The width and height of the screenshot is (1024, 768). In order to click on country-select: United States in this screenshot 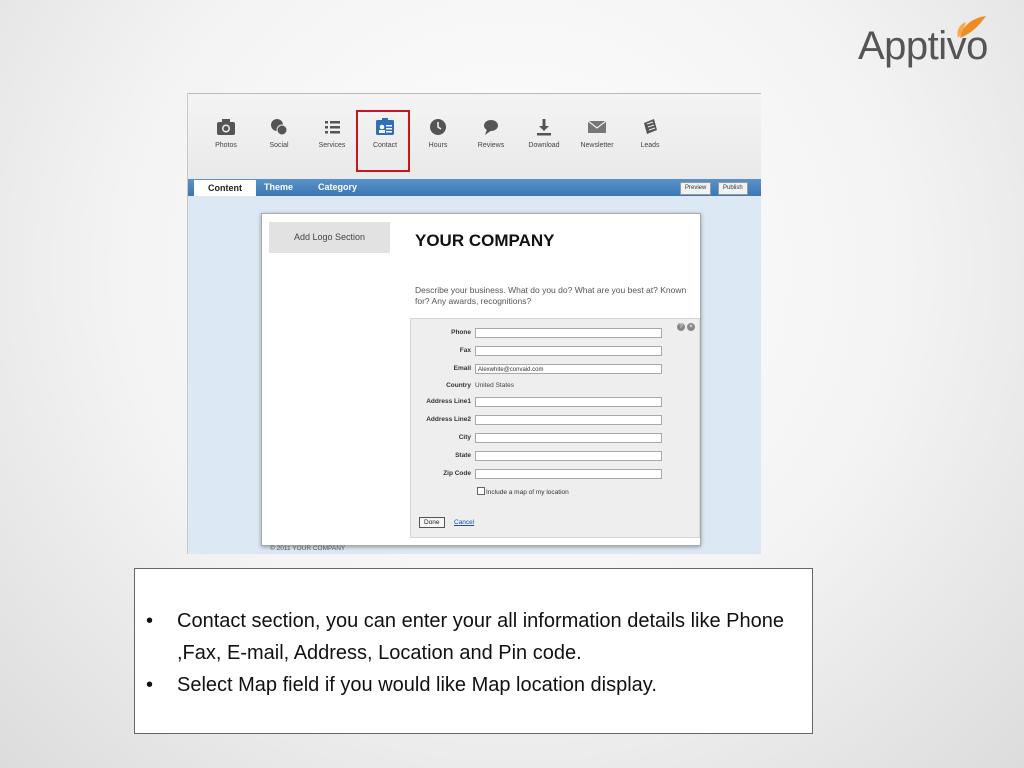, I will do `click(494, 385)`.